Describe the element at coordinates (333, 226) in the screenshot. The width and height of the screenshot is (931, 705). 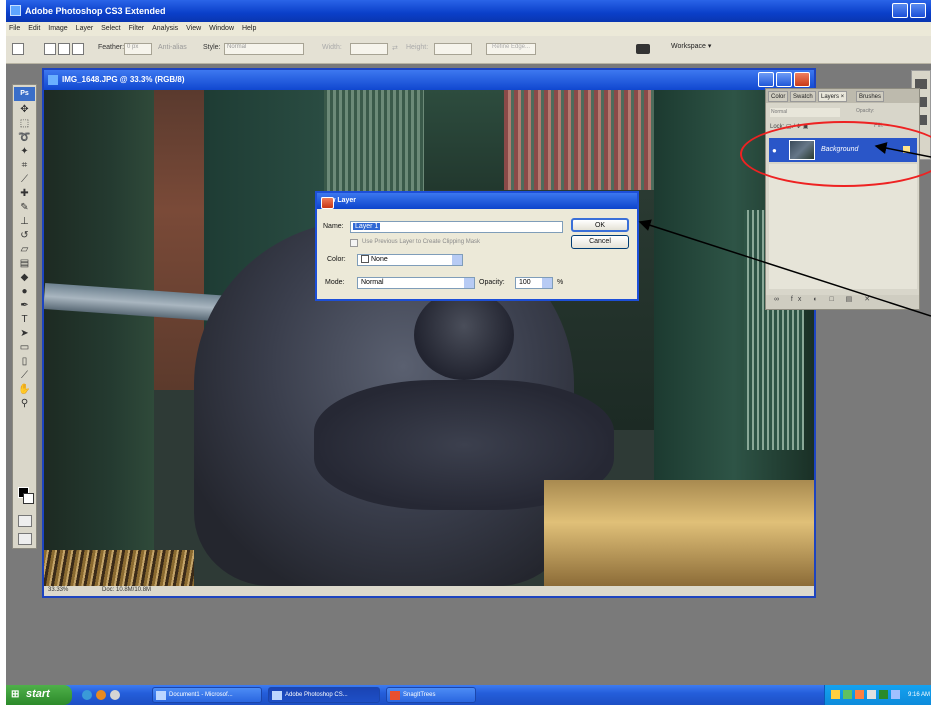
I see `name-label: Name:` at that location.